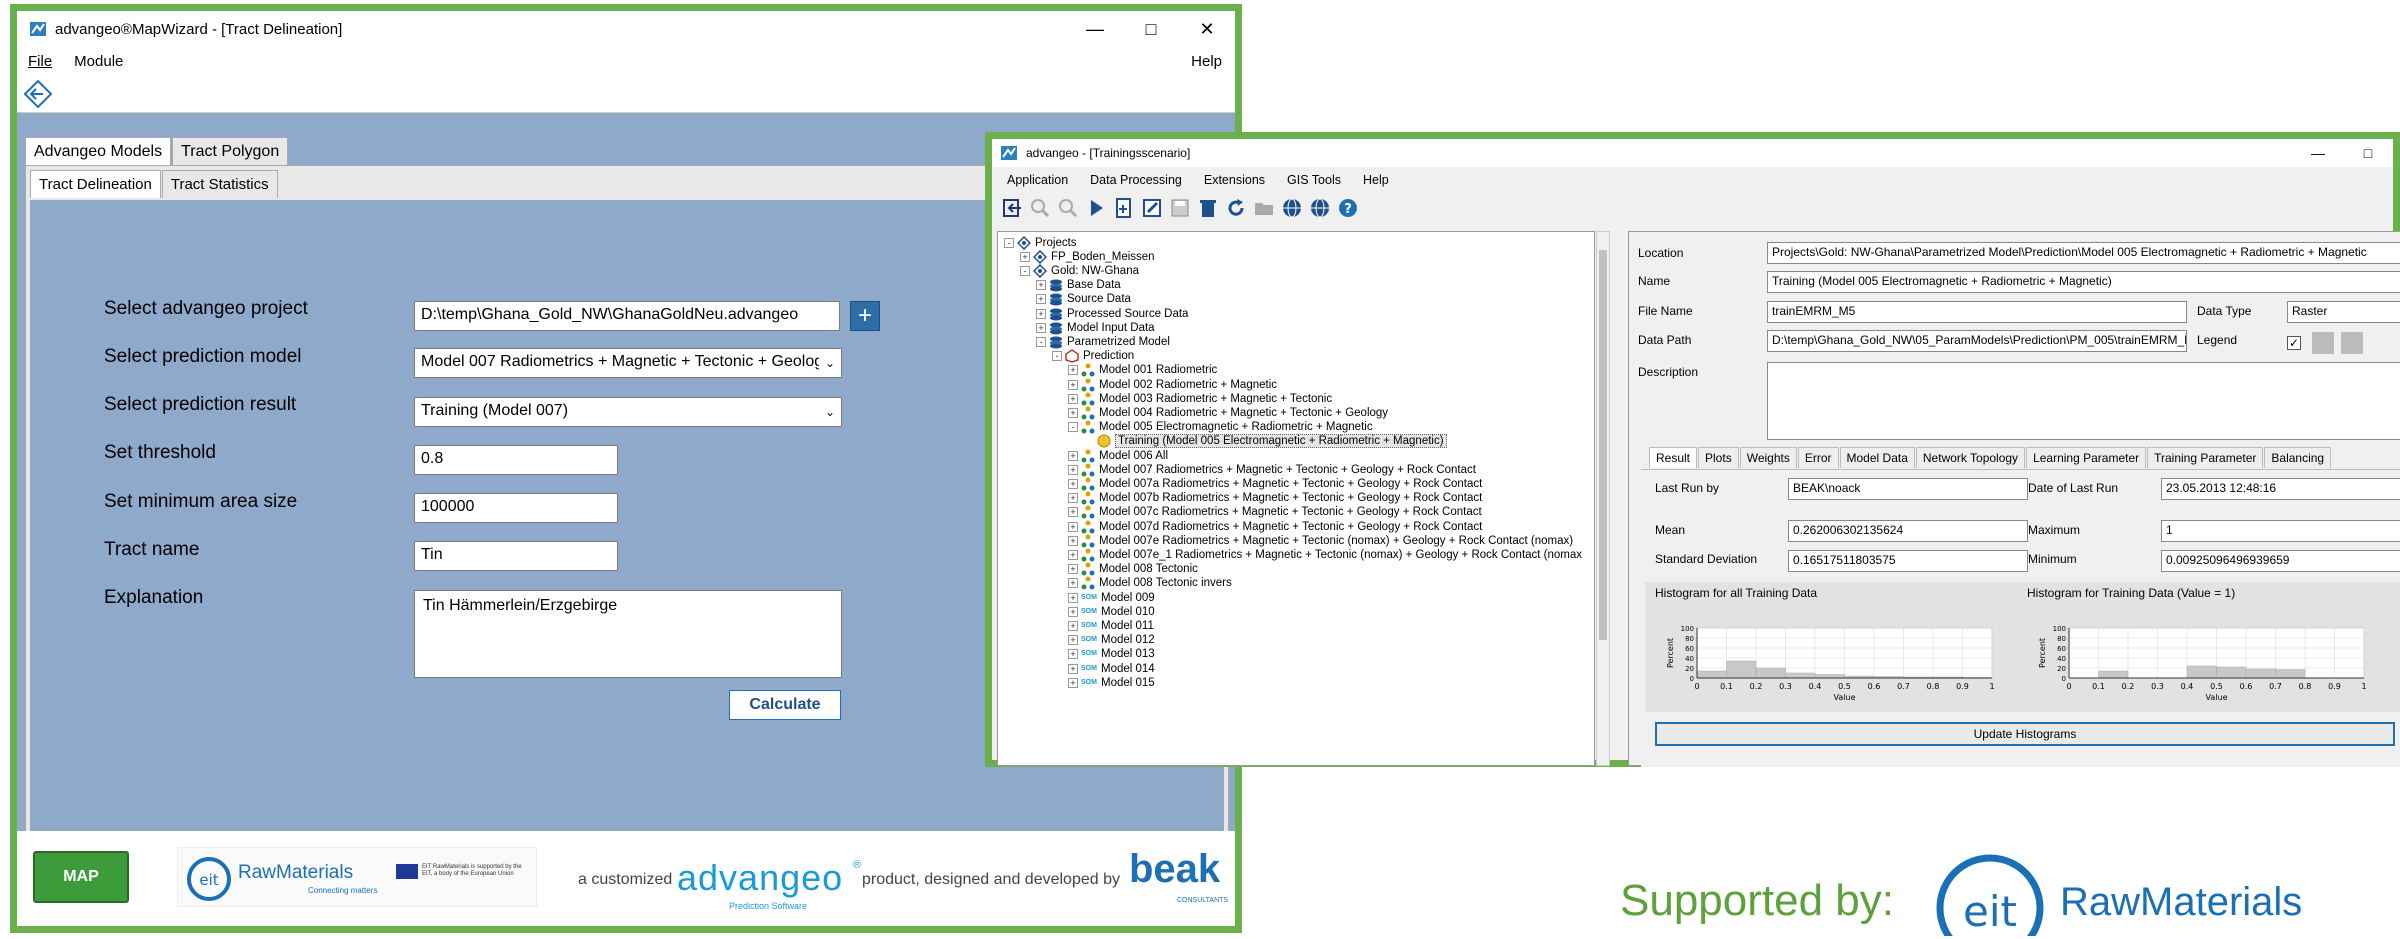 The height and width of the screenshot is (939, 2400). What do you see at coordinates (2343, 312) in the screenshot?
I see `data-type-field: Raster` at bounding box center [2343, 312].